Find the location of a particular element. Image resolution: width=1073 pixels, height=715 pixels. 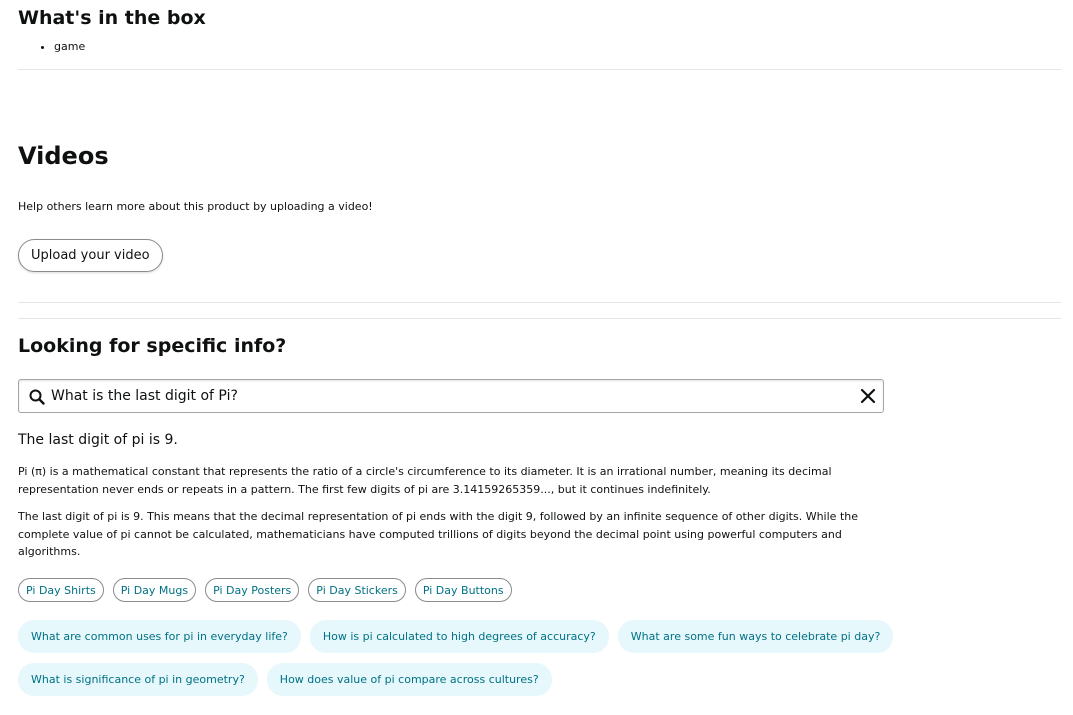

upload-video-button: Upload your video is located at coordinates (90, 255).